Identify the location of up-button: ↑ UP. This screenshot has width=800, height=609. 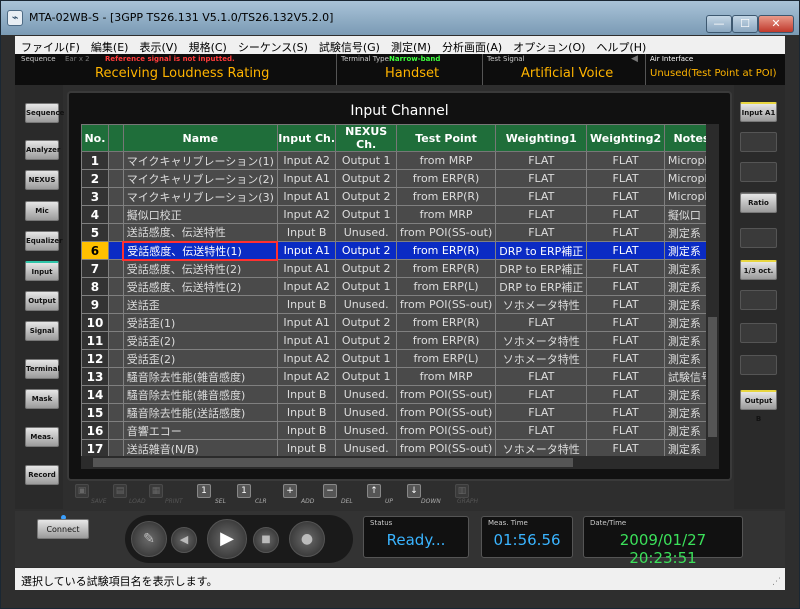
(385, 496).